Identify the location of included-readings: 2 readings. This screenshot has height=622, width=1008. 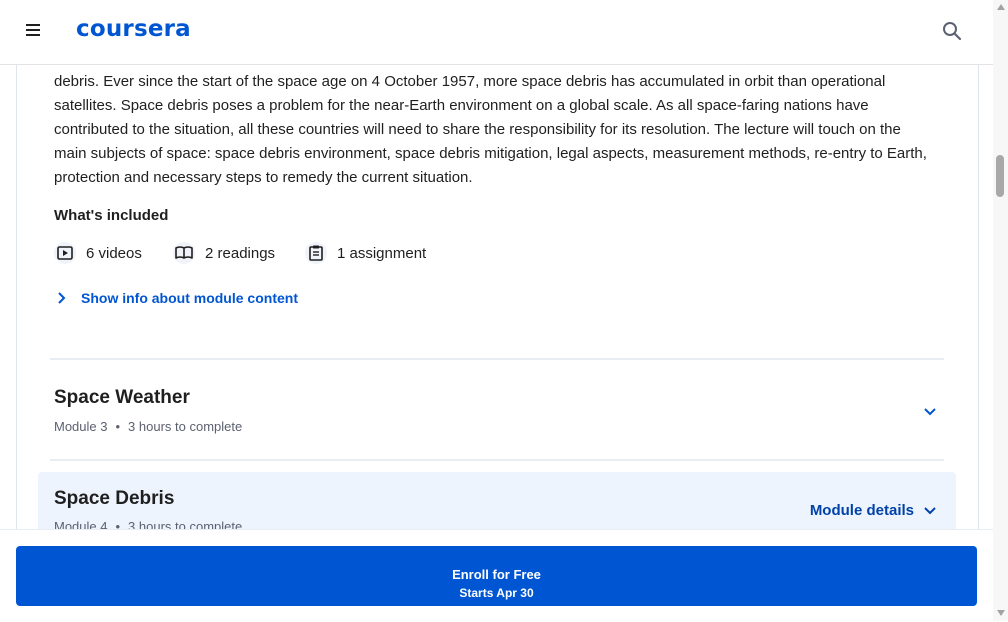
(224, 253).